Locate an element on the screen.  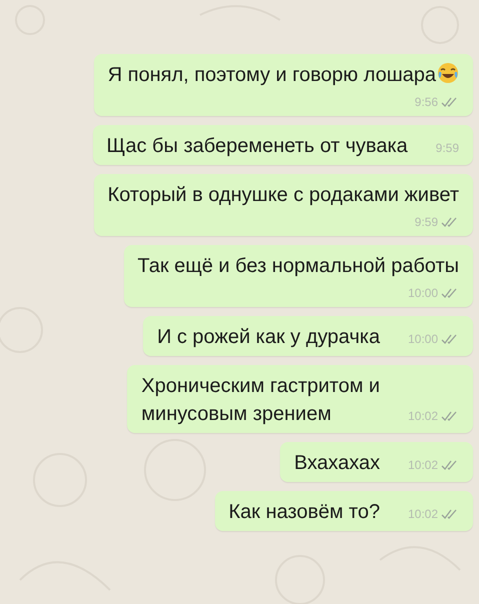
message-text: Так ещё и без нормальной работы is located at coordinates (298, 266).